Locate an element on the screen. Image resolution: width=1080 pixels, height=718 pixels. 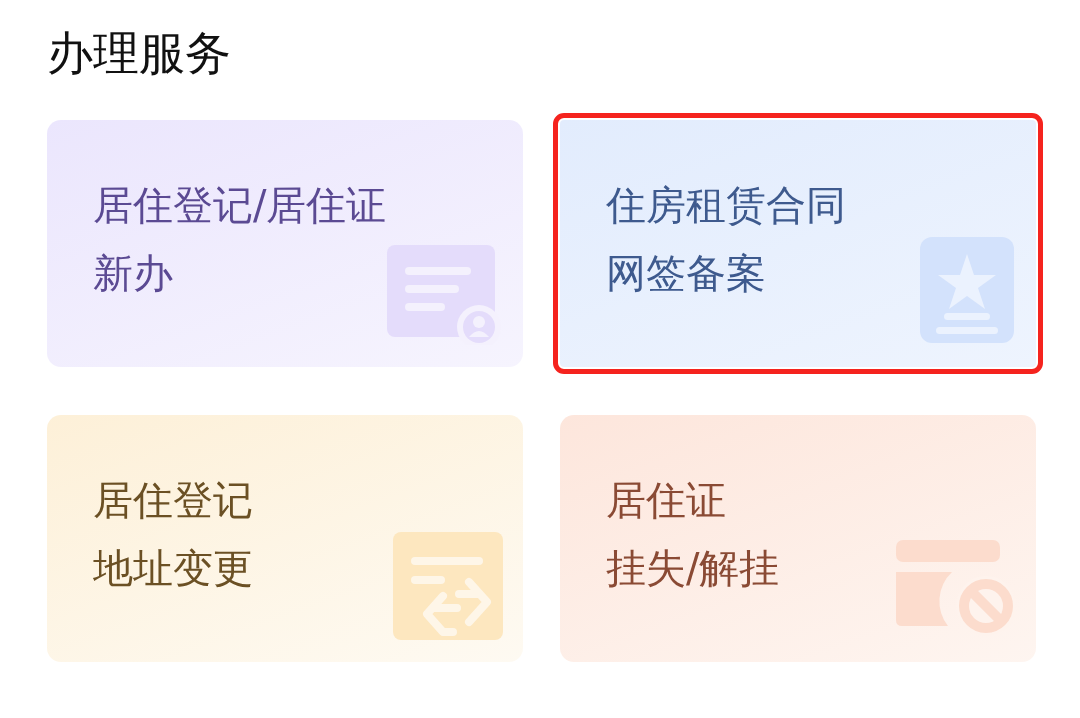
service-label: 挂失/解挂 is located at coordinates (693, 568).